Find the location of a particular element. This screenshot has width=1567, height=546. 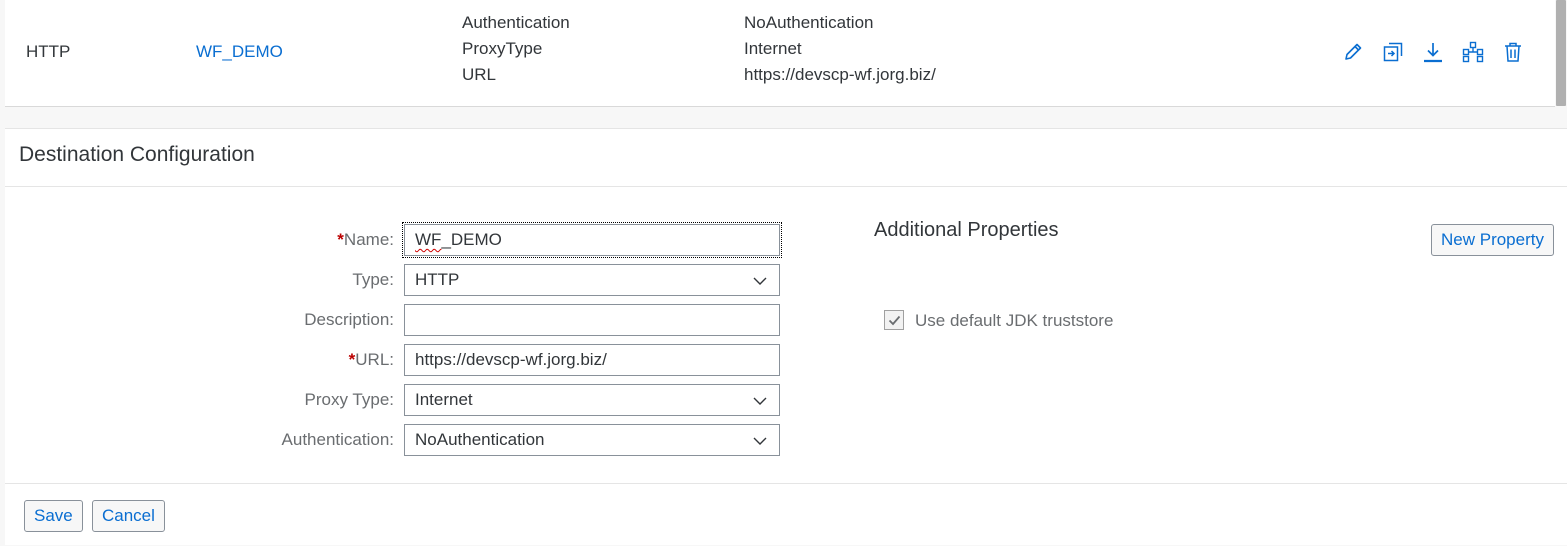

new-property-button: New Property is located at coordinates (1492, 240).